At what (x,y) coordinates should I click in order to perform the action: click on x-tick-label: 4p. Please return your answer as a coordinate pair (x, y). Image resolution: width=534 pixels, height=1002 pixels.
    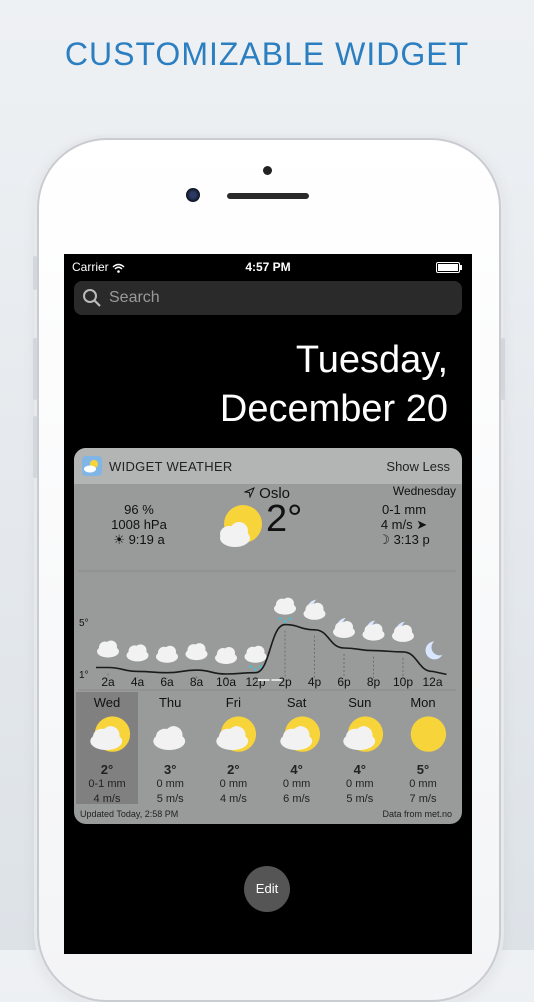
    Looking at the image, I should click on (315, 682).